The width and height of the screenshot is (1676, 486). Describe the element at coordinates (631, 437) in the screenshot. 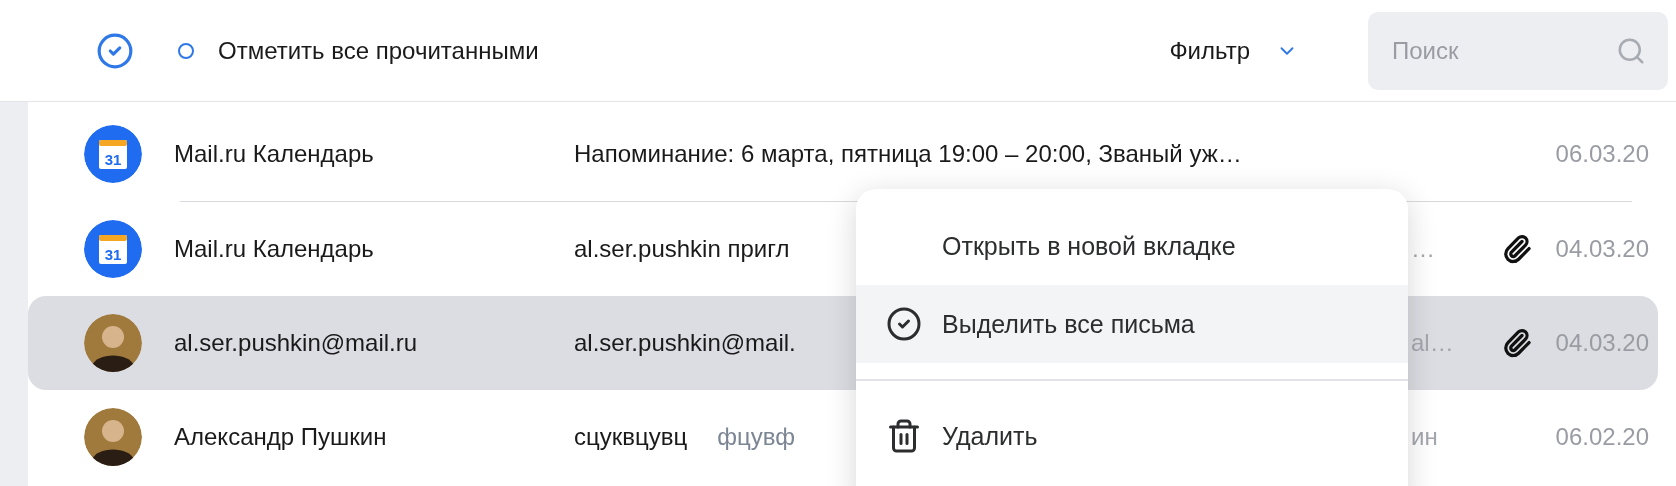

I see `message-subject: сцуквцувц` at that location.